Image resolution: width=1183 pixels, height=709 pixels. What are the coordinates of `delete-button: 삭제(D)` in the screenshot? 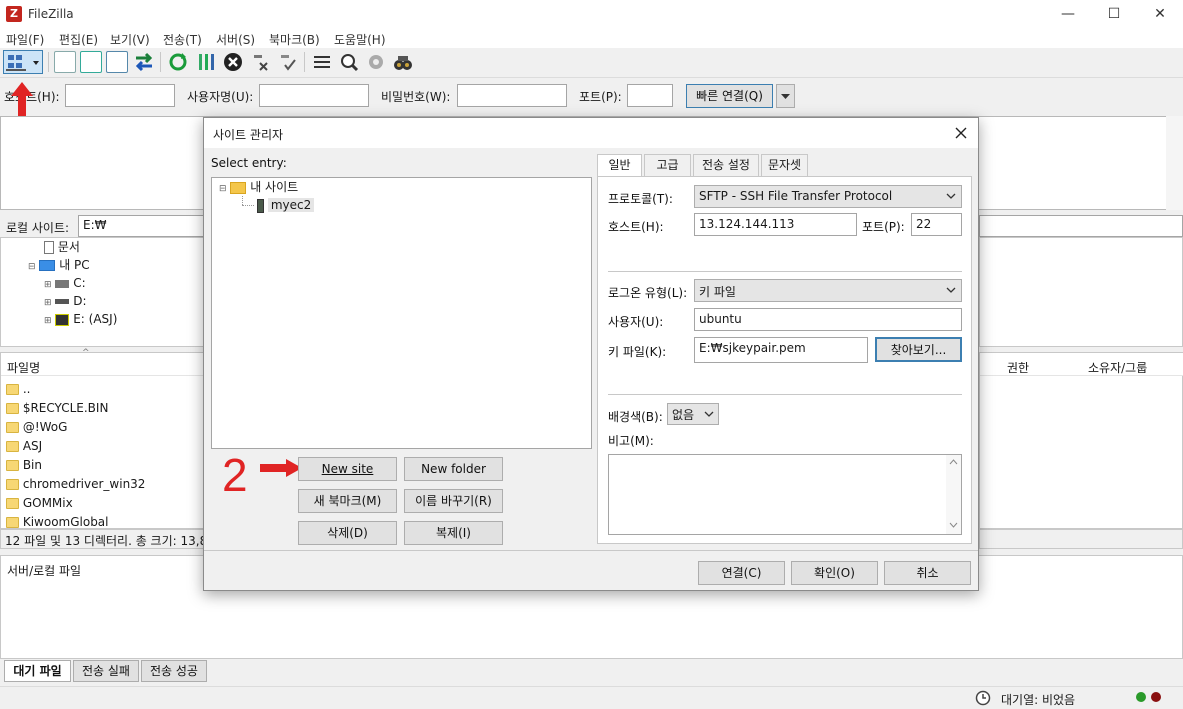 It's located at (347, 533).